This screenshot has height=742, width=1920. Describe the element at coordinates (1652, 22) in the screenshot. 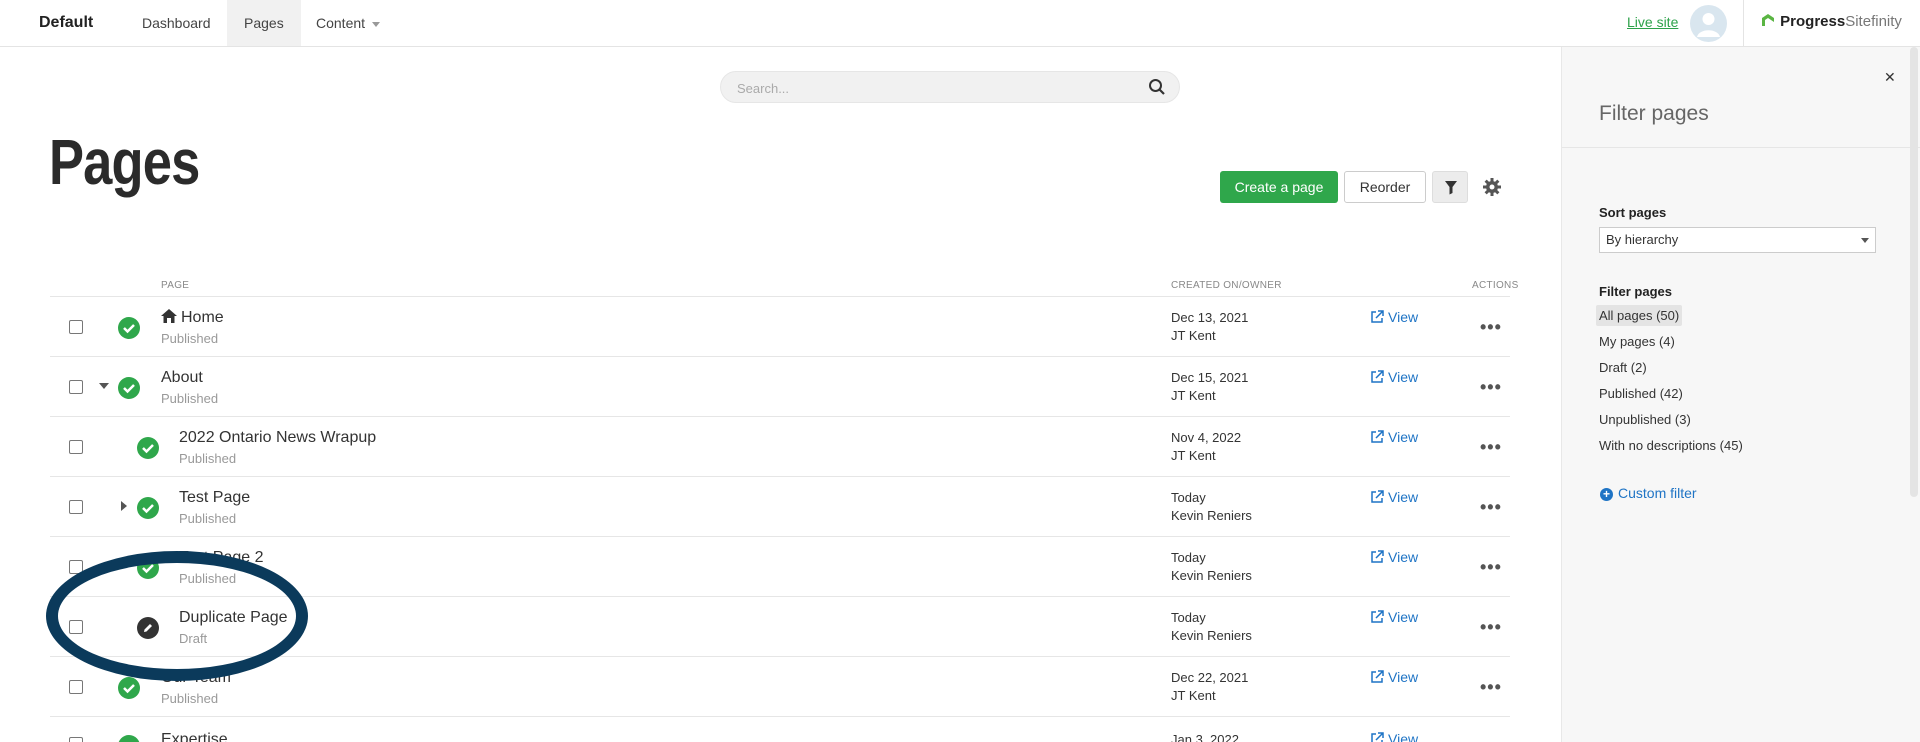

I see `live-site-link: Live site` at that location.